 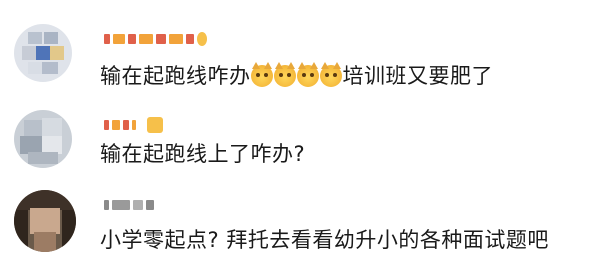 I want to click on comment-text: 输在起跑线上了咋办?, so click(x=202, y=154).